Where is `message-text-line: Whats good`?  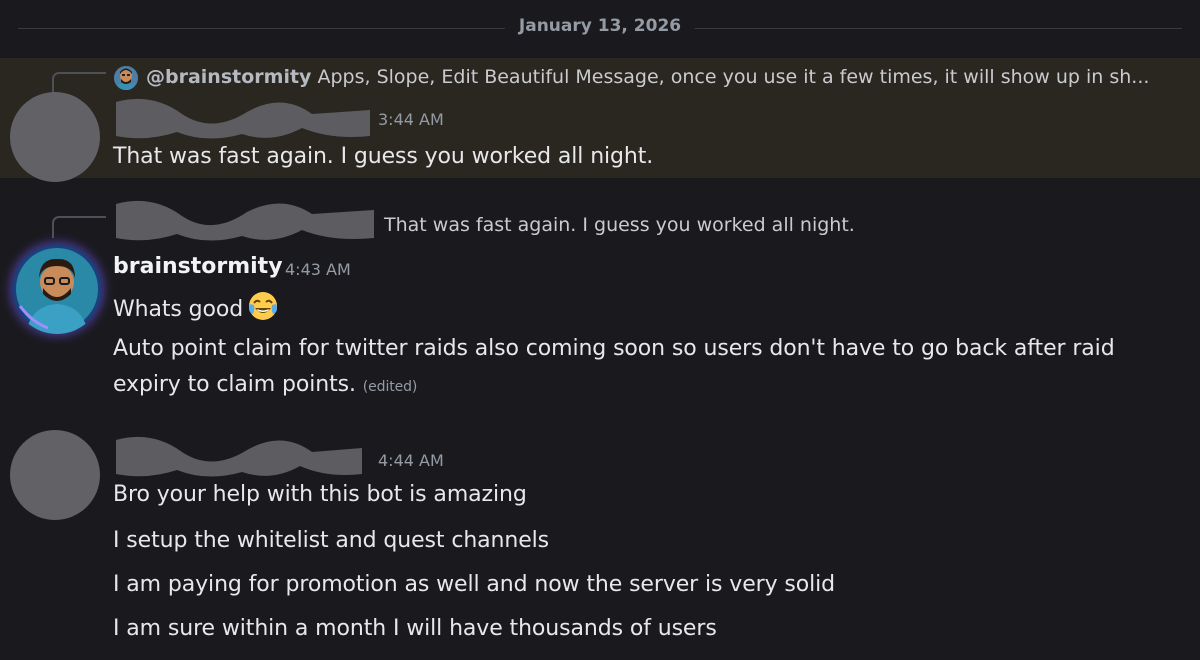 message-text-line: Whats good is located at coordinates (196, 309).